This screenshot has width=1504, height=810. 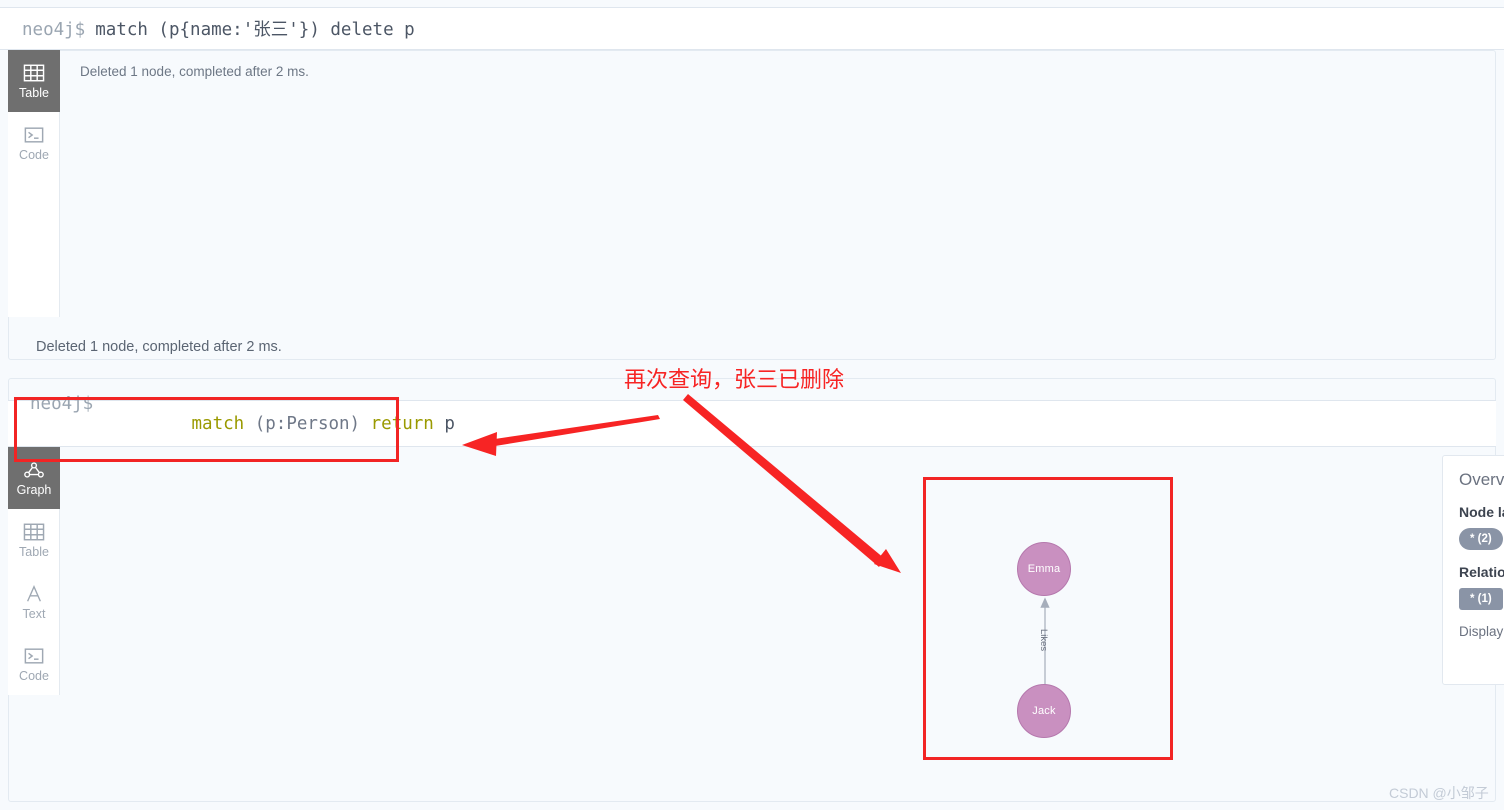 I want to click on graph-relationship-label: Likes, so click(x=1043, y=640).